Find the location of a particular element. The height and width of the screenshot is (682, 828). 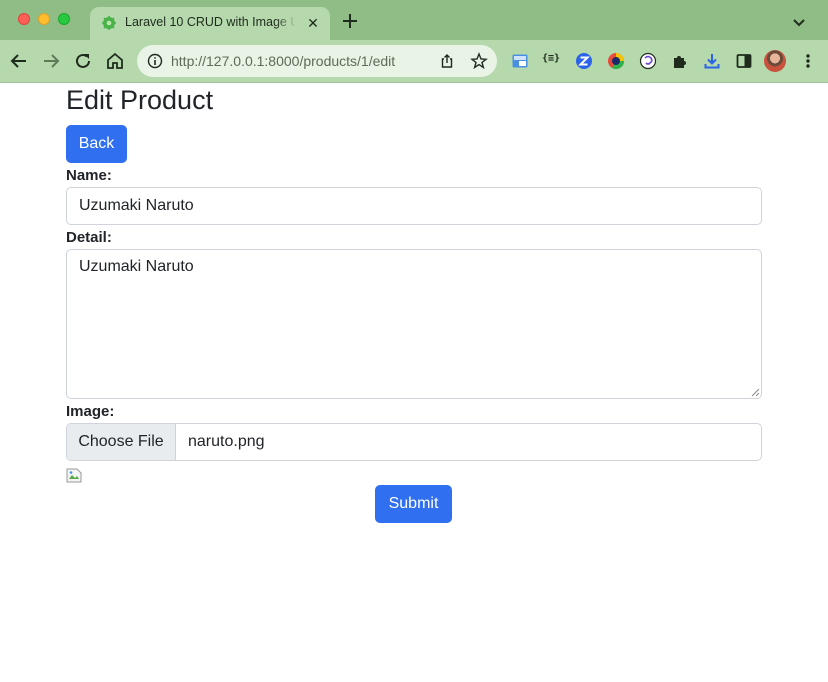

star-icon is located at coordinates (479, 61).